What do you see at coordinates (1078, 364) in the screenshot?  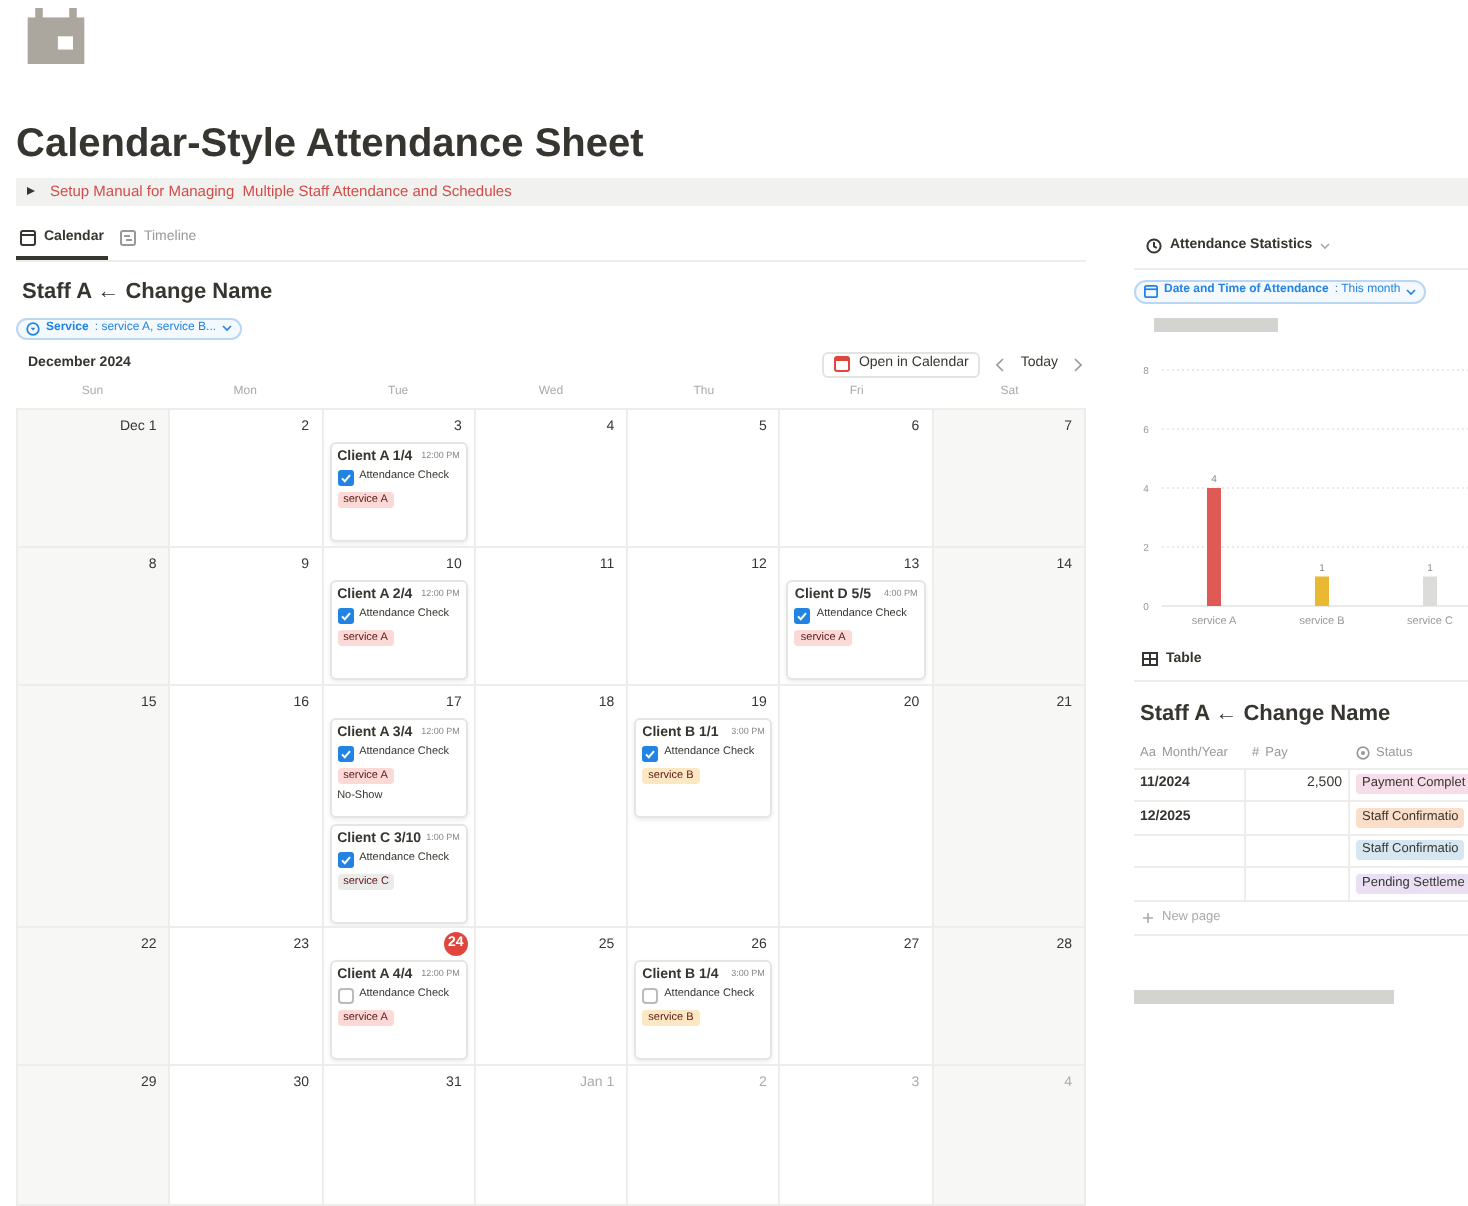 I see `next-icon` at bounding box center [1078, 364].